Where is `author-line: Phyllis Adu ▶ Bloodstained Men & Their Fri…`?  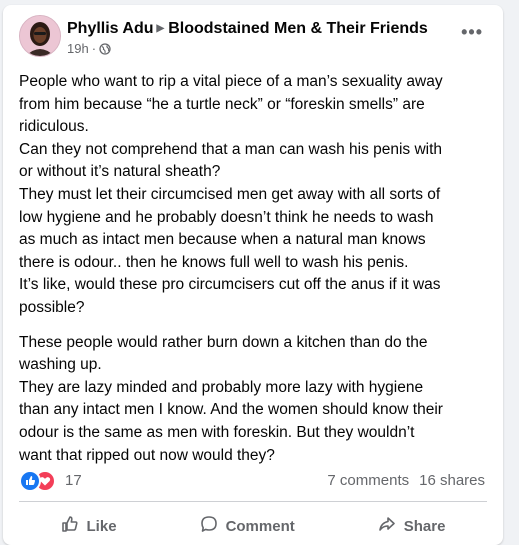 author-line: Phyllis Adu ▶ Bloodstained Men & Their Fri… is located at coordinates (247, 29).